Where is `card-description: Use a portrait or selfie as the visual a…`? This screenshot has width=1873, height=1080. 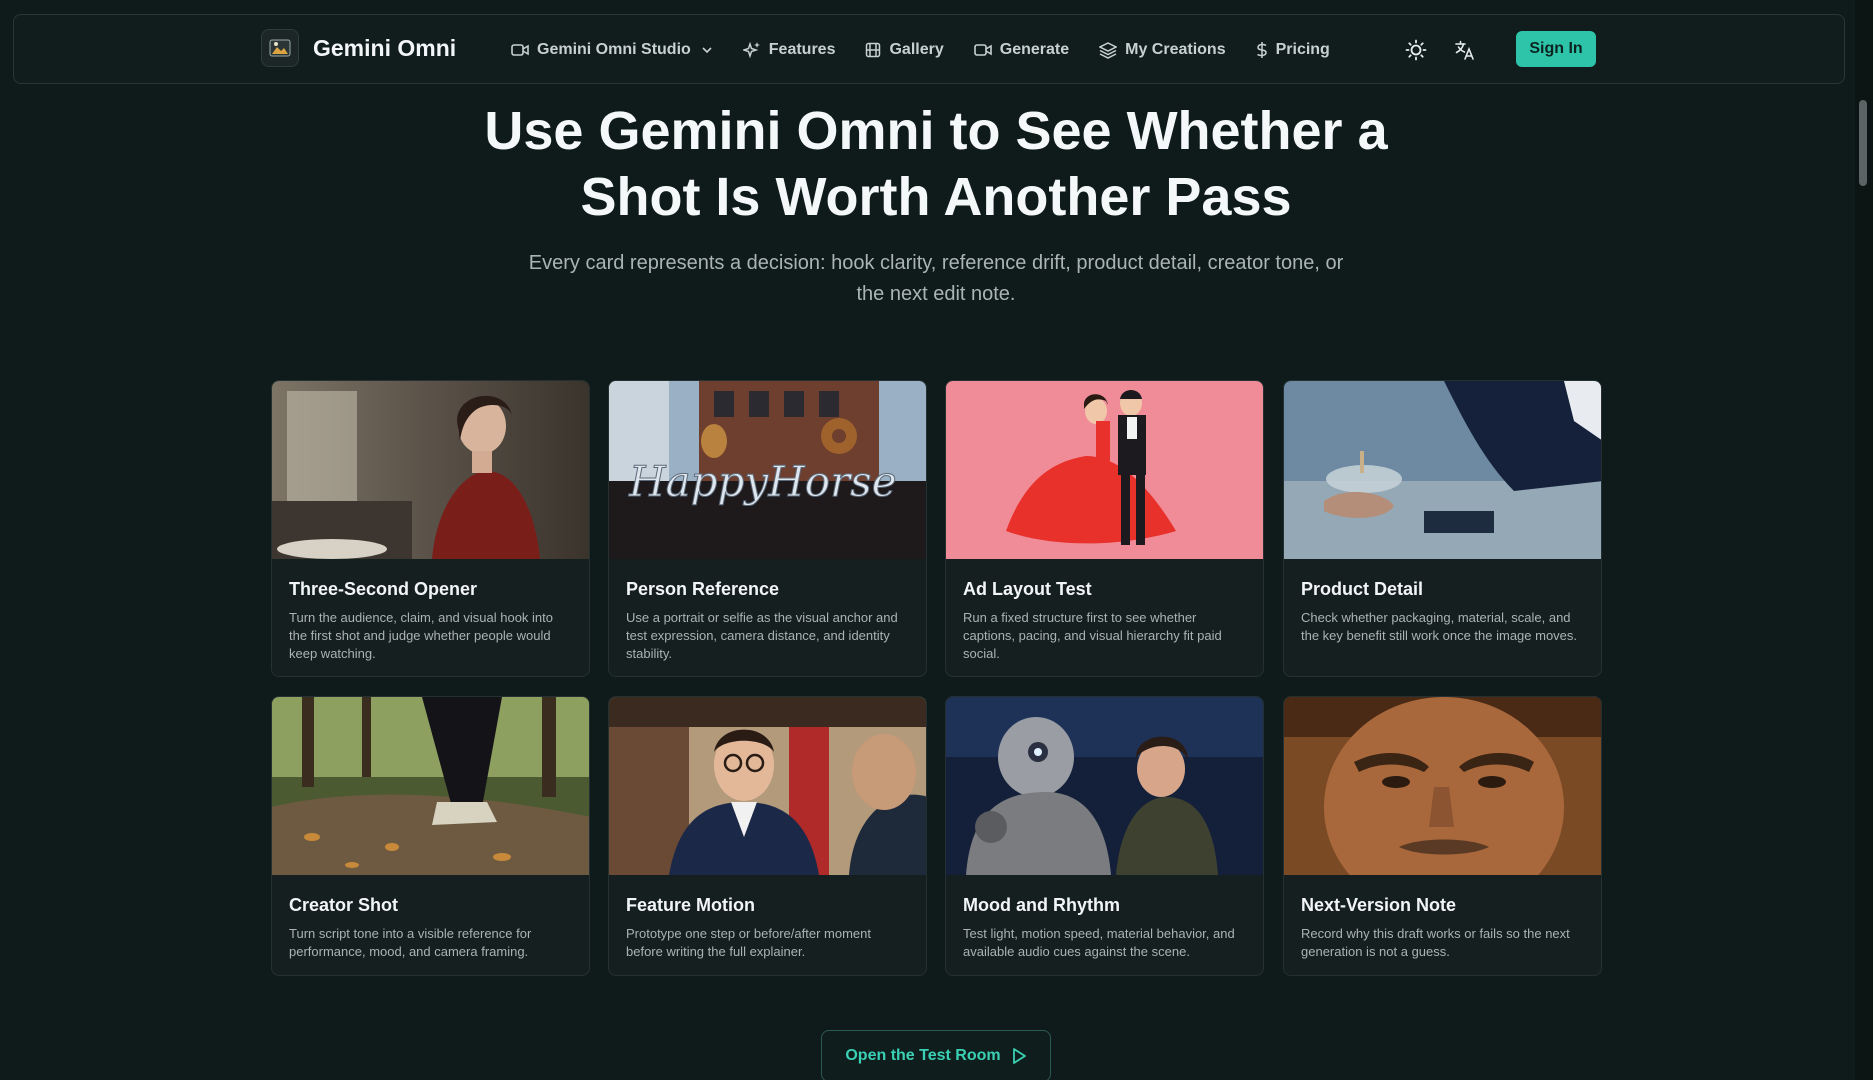 card-description: Use a portrait or selfie as the visual a… is located at coordinates (762, 635).